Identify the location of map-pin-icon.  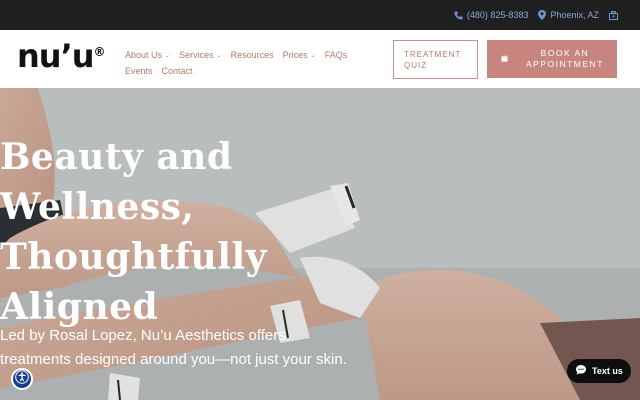
(542, 15).